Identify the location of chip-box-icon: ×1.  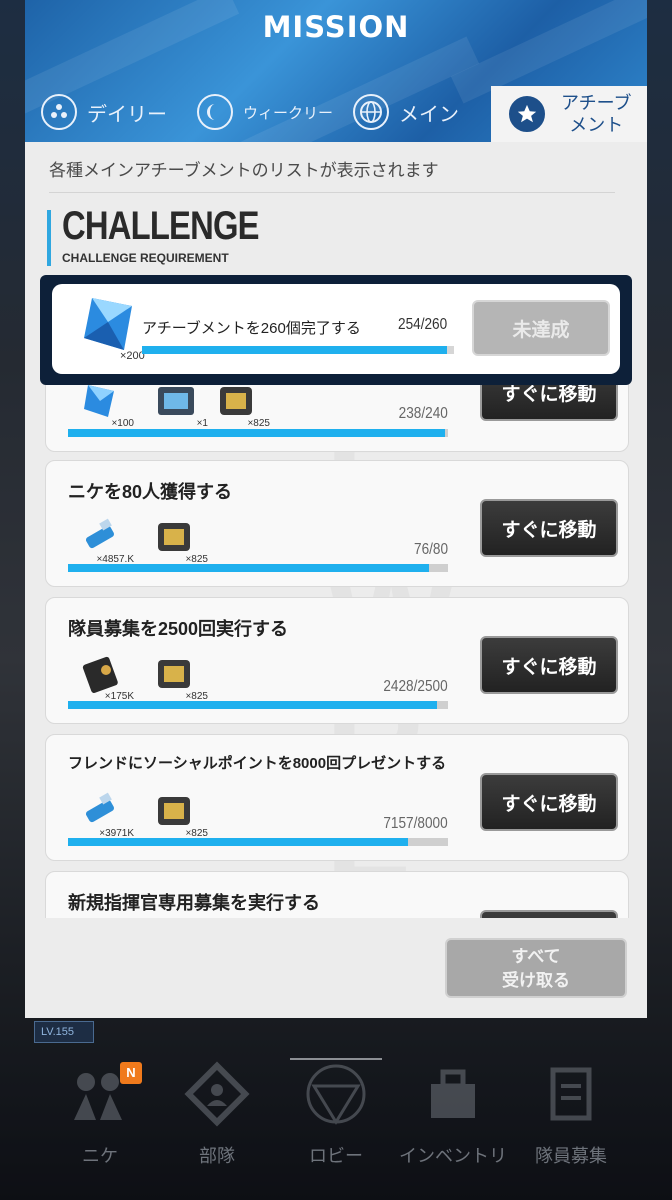
(181, 405).